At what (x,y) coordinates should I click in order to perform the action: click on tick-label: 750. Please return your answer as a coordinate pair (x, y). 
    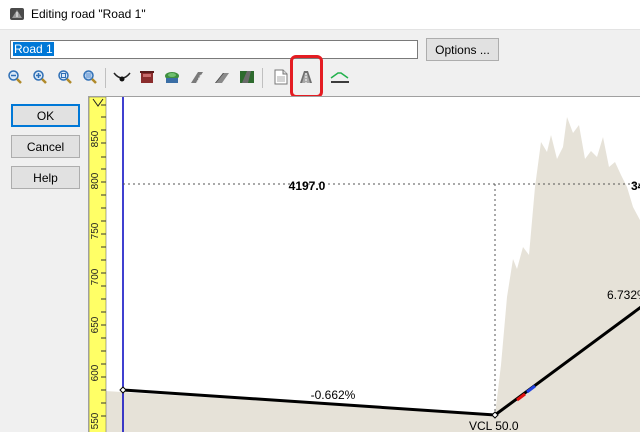
    Looking at the image, I should click on (95, 230).